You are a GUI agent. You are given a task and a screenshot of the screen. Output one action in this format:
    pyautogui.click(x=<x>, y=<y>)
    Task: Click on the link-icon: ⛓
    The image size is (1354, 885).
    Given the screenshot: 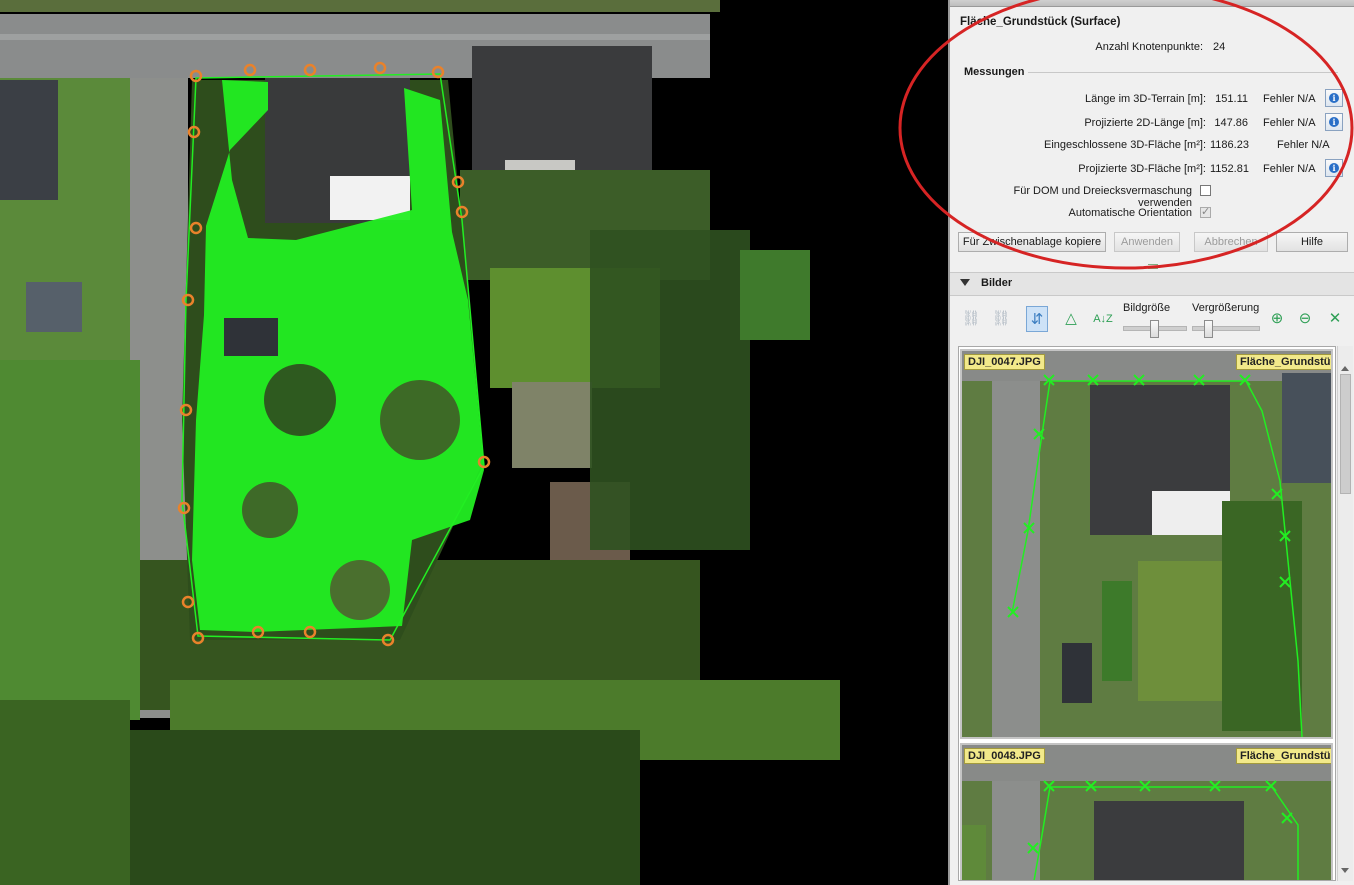 What is the action you would take?
    pyautogui.click(x=971, y=319)
    